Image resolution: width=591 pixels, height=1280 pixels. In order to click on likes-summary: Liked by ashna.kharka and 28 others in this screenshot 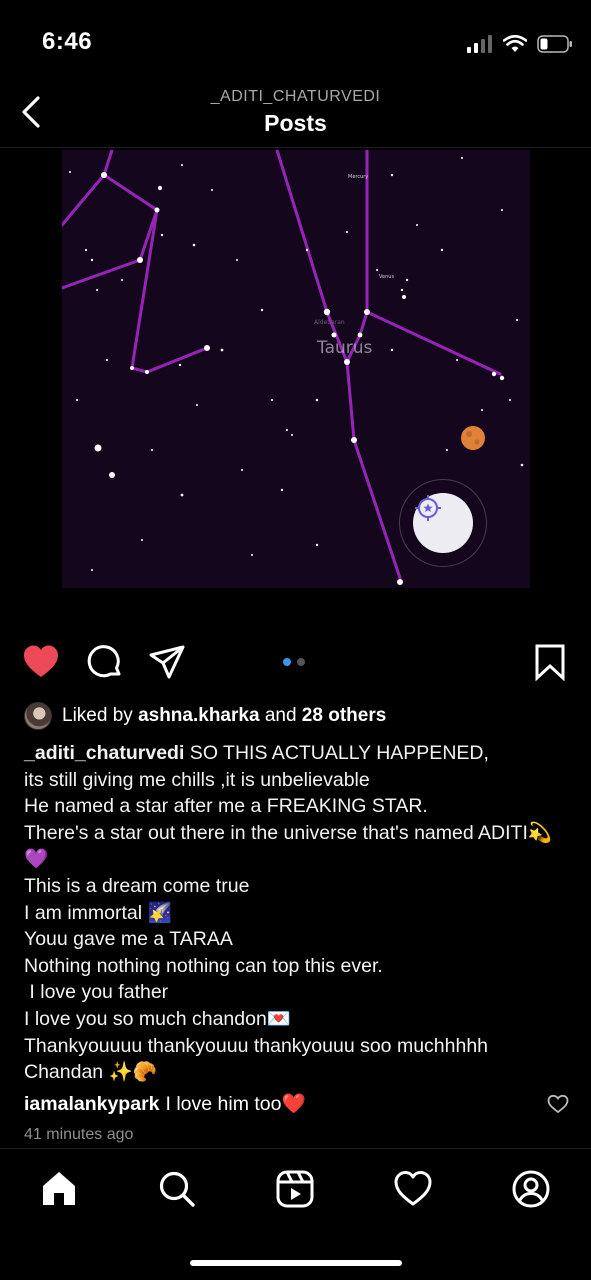, I will do `click(205, 716)`.